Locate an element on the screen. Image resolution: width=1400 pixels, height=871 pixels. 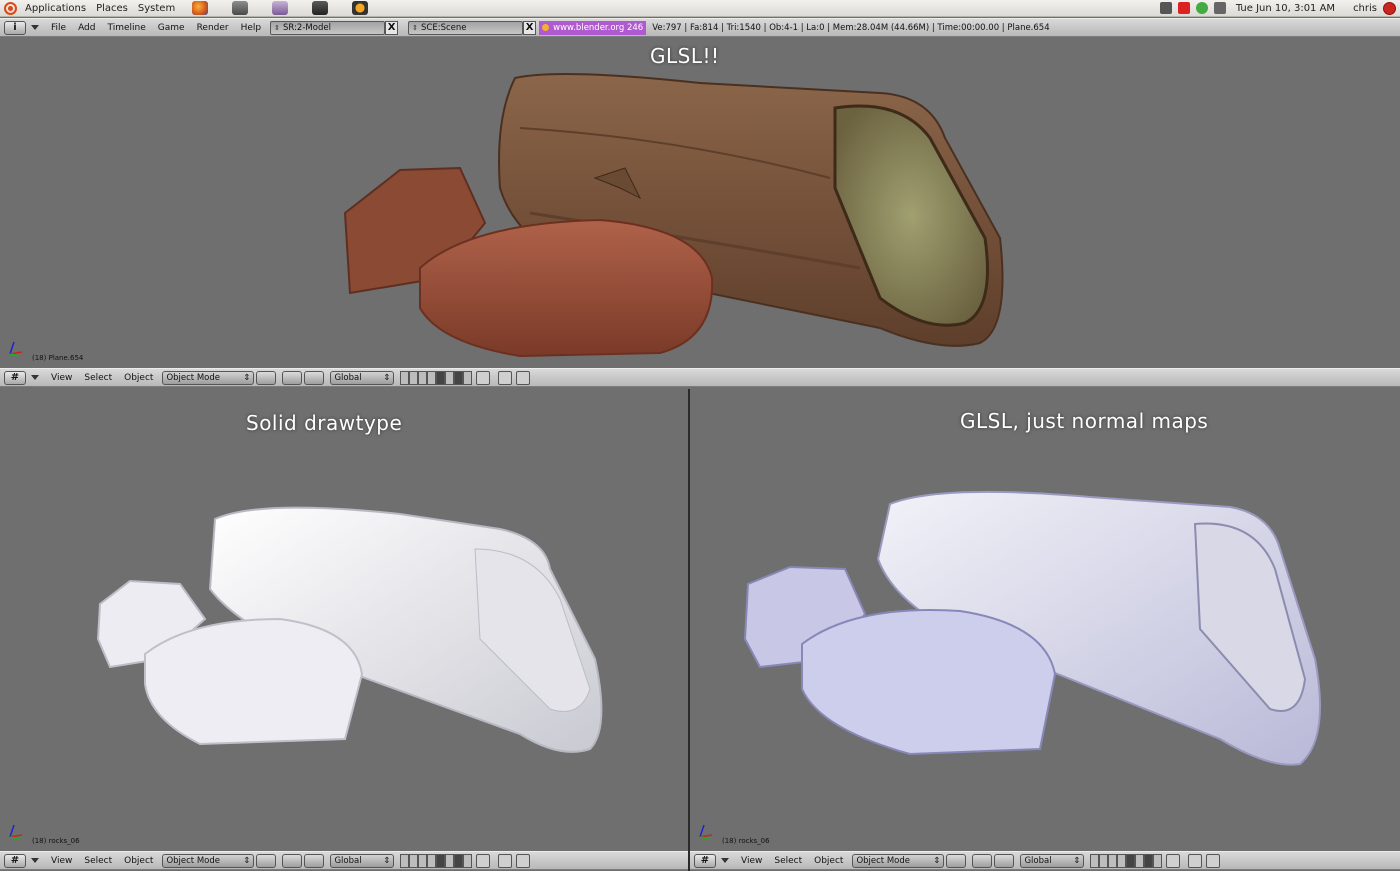
info-editor-type-button: i is located at coordinates (15, 27).